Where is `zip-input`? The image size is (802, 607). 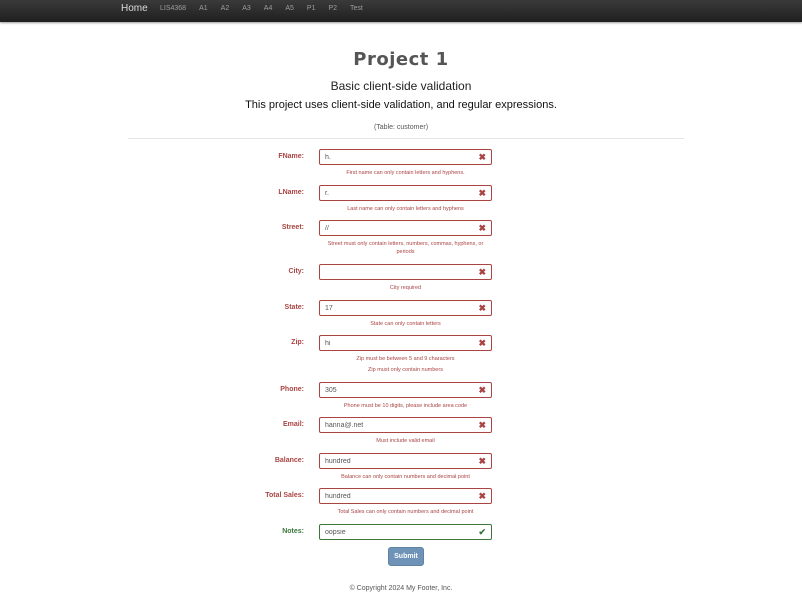
zip-input is located at coordinates (400, 343).